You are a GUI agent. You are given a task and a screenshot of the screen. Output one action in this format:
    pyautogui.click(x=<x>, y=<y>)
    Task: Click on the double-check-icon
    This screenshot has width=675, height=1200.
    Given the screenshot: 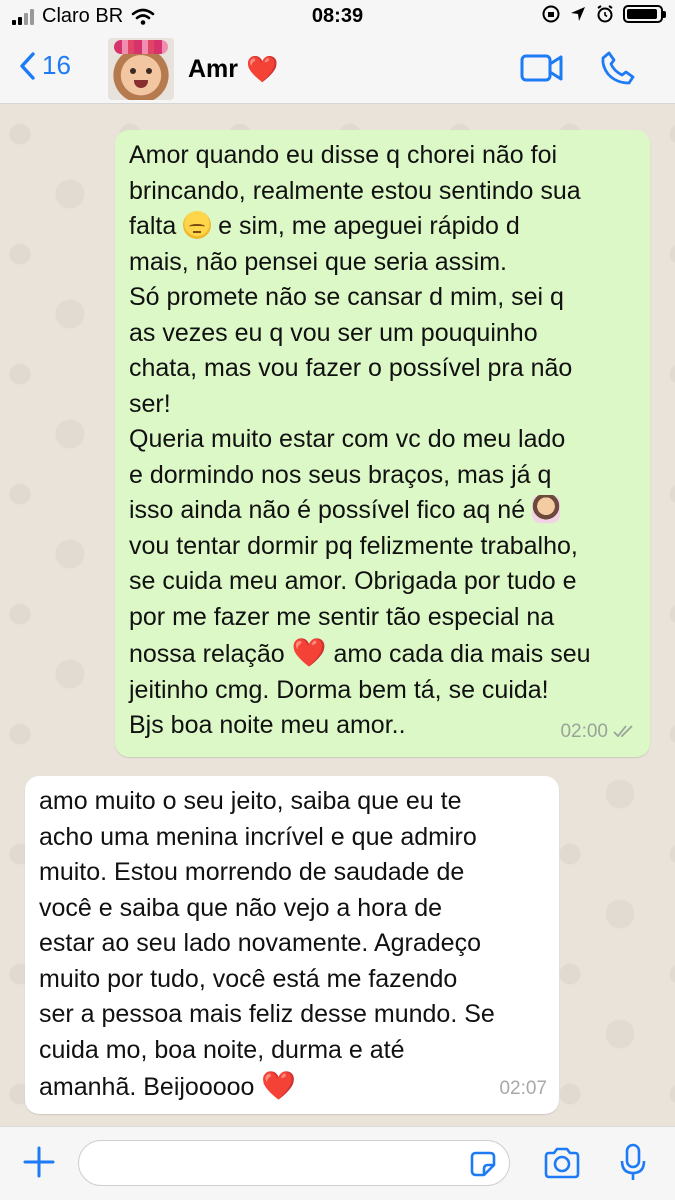 What is the action you would take?
    pyautogui.click(x=623, y=731)
    